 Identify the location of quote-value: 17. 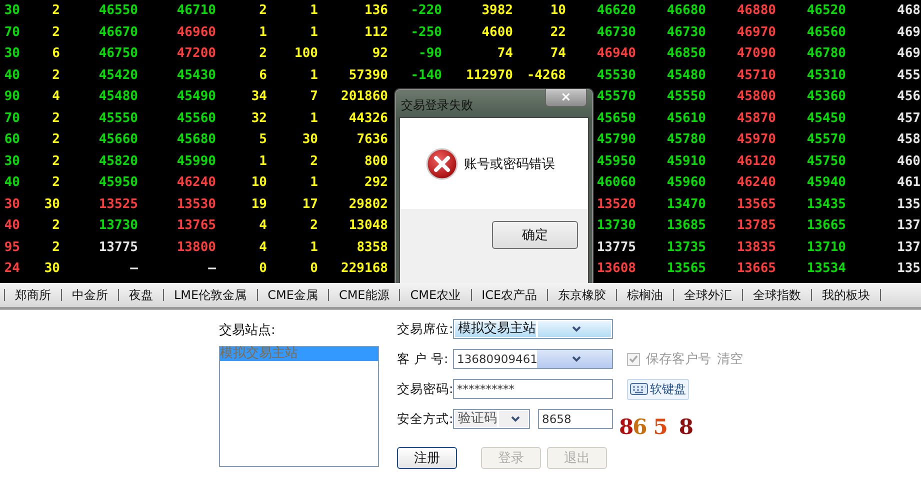
(310, 204).